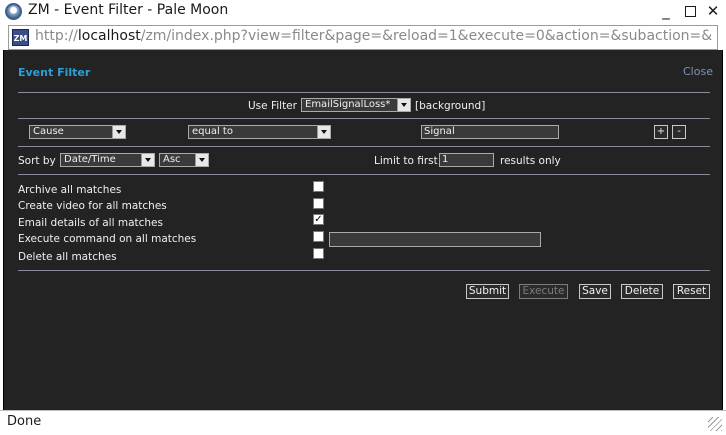 Image resolution: width=726 pixels, height=435 pixels. What do you see at coordinates (212, 131) in the screenshot?
I see `term-operator-value: equal to` at bounding box center [212, 131].